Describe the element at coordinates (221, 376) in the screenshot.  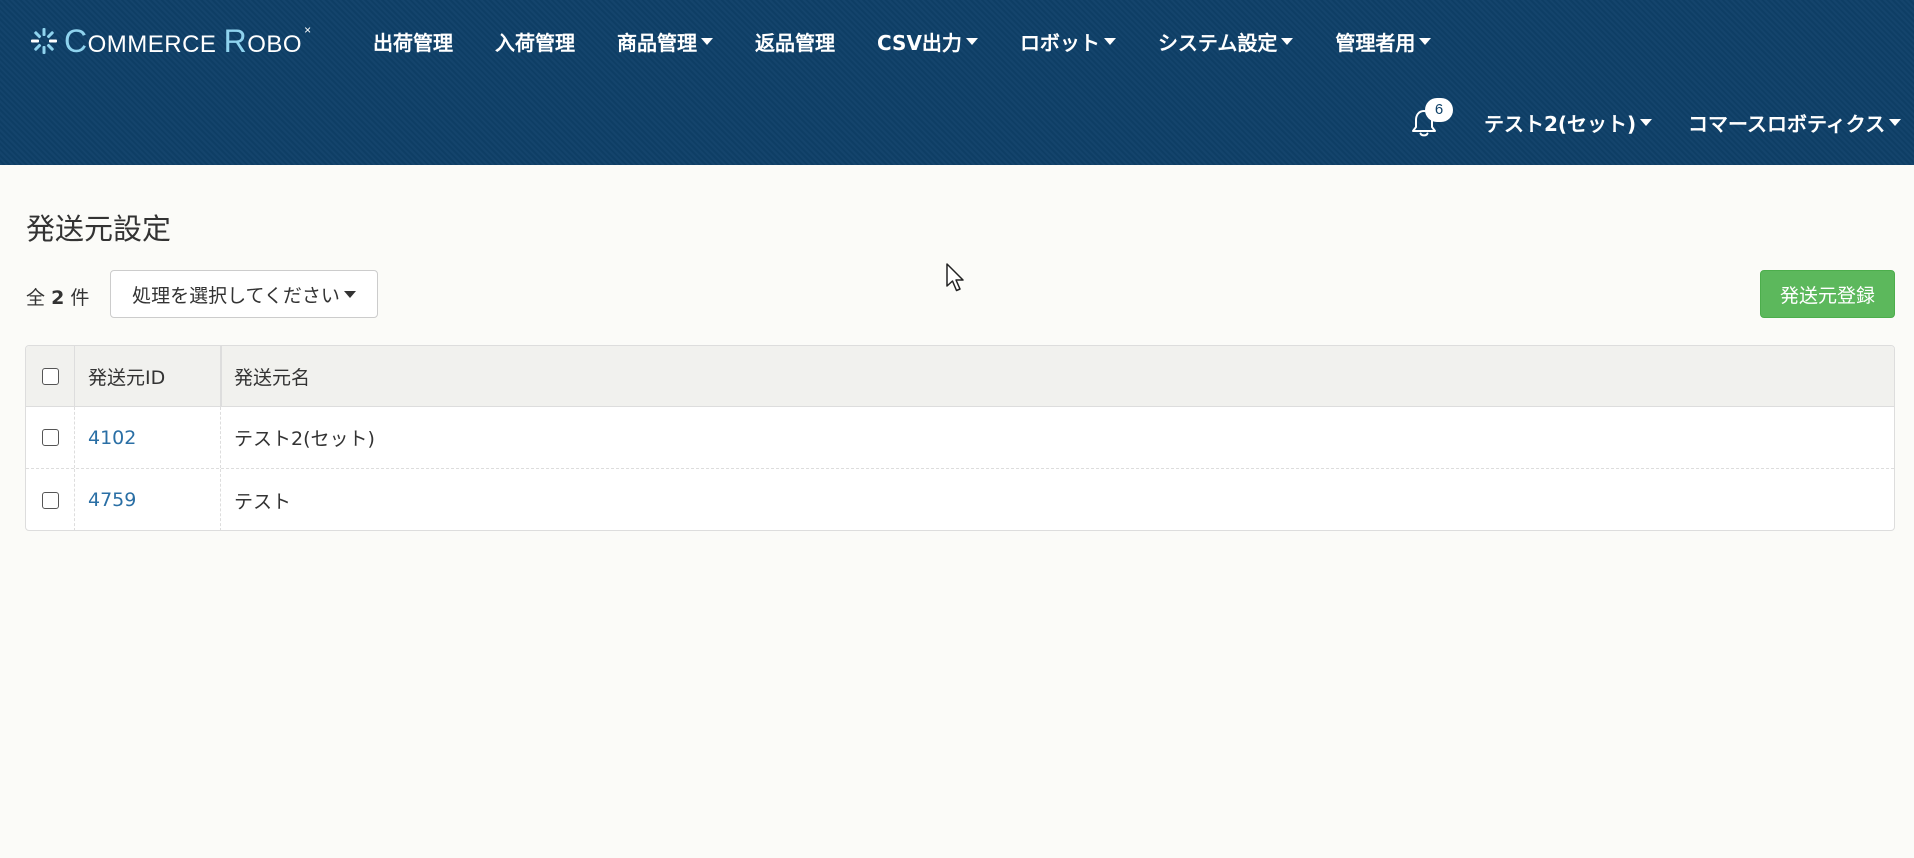
I see `column-resize-handle` at that location.